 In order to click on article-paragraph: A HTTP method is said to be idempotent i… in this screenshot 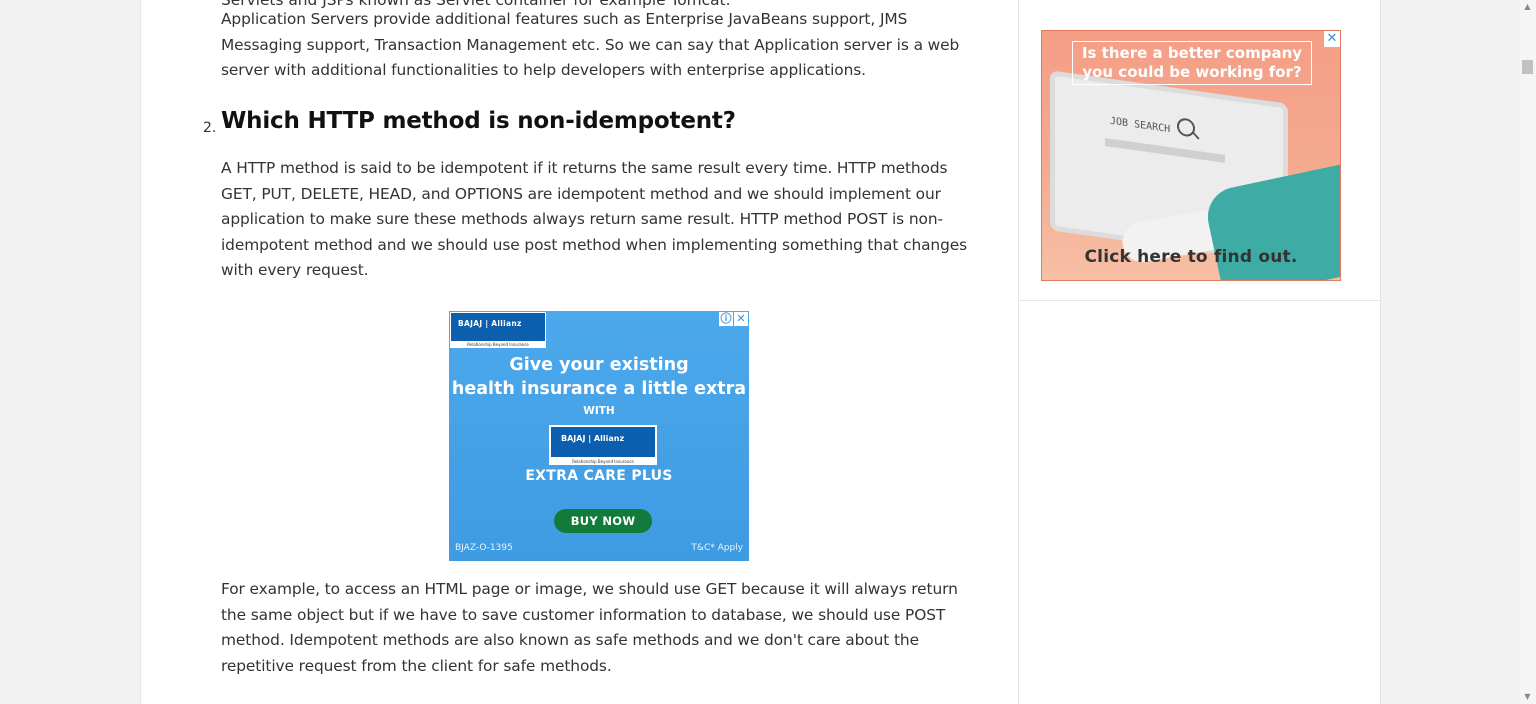, I will do `click(594, 219)`.